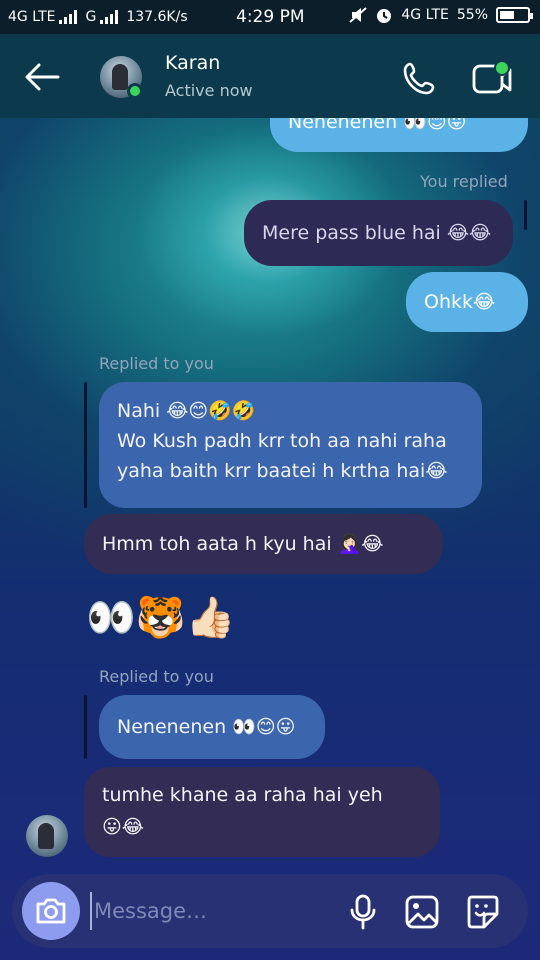  I want to click on camera-button, so click(51, 911).